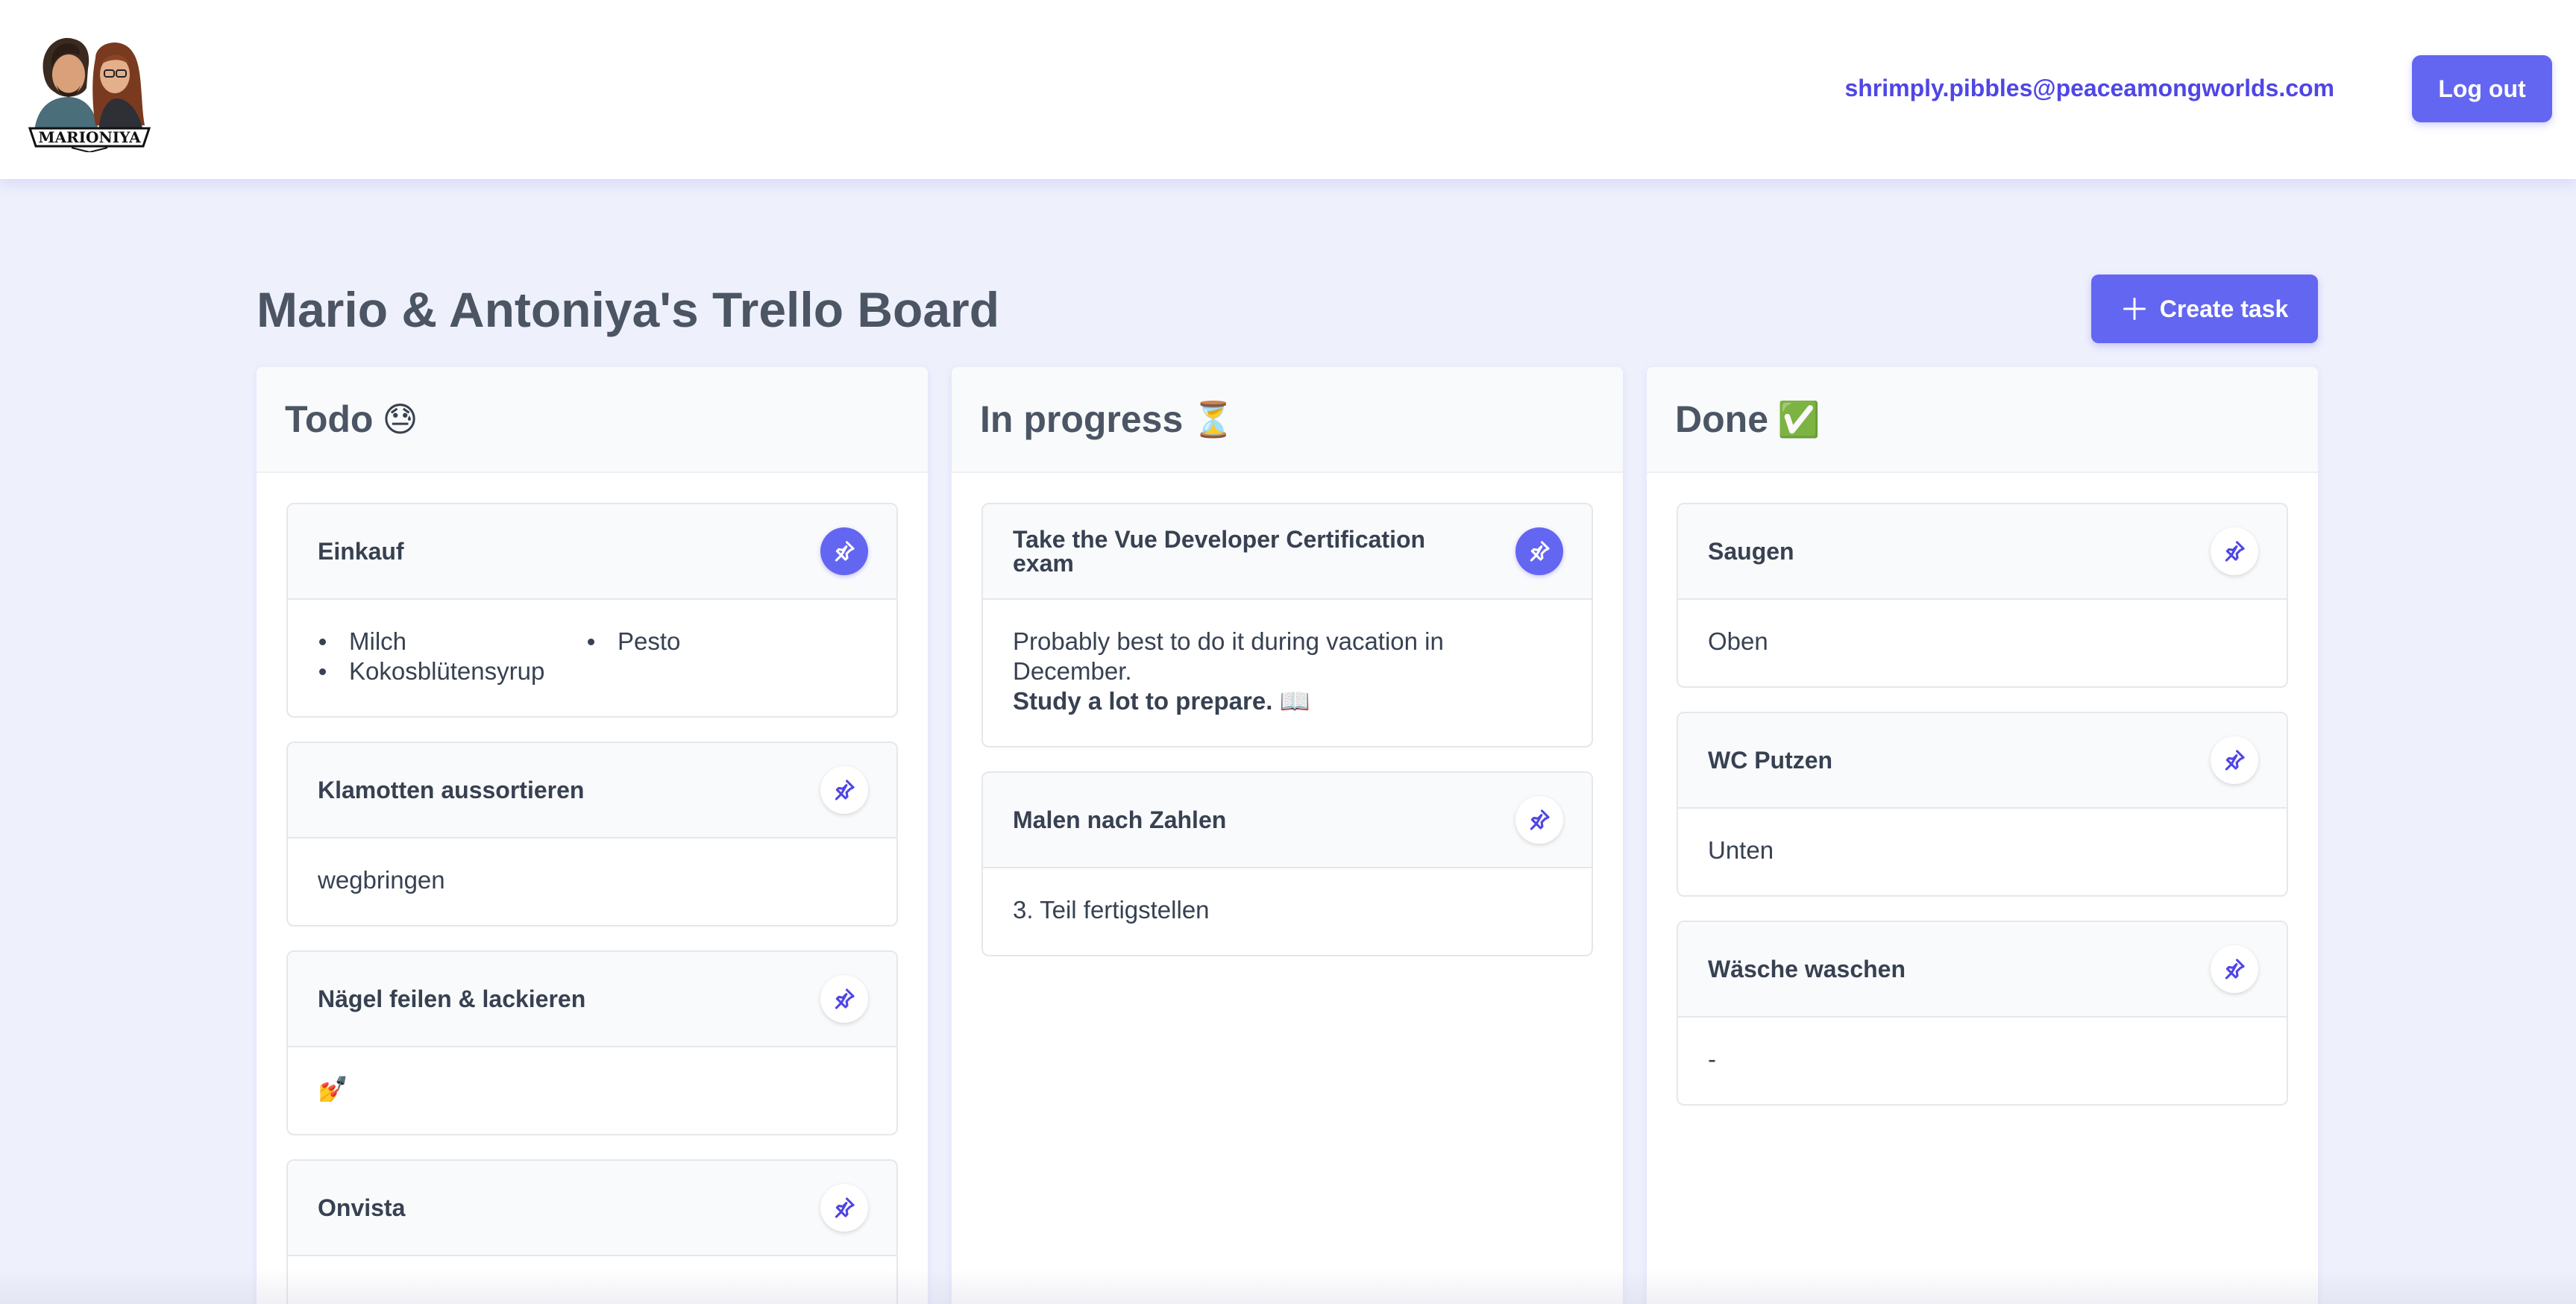 The image size is (2576, 1304). I want to click on card-body: Oben, so click(1983, 643).